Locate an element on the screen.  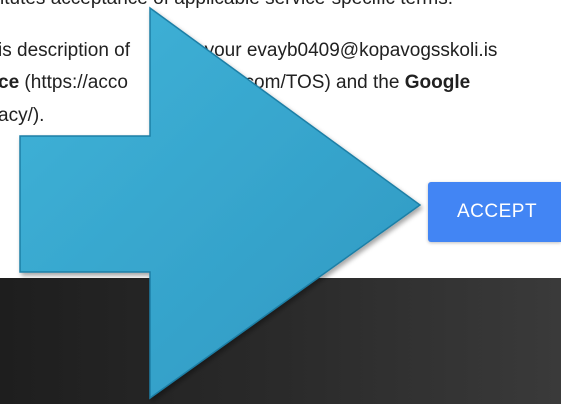
google-privacy-label: Google is located at coordinates (437, 82).